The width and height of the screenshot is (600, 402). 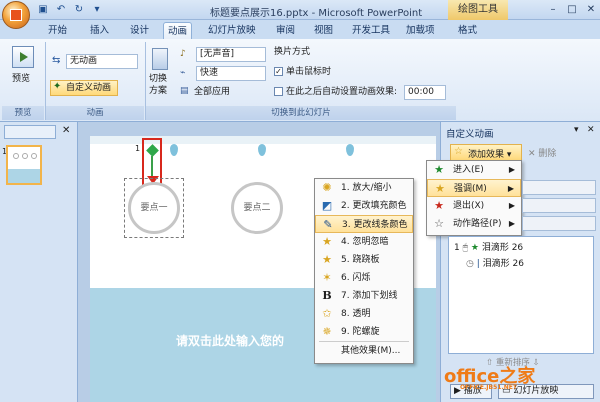 I want to click on apply-all-button: 全部应用, so click(x=212, y=92).